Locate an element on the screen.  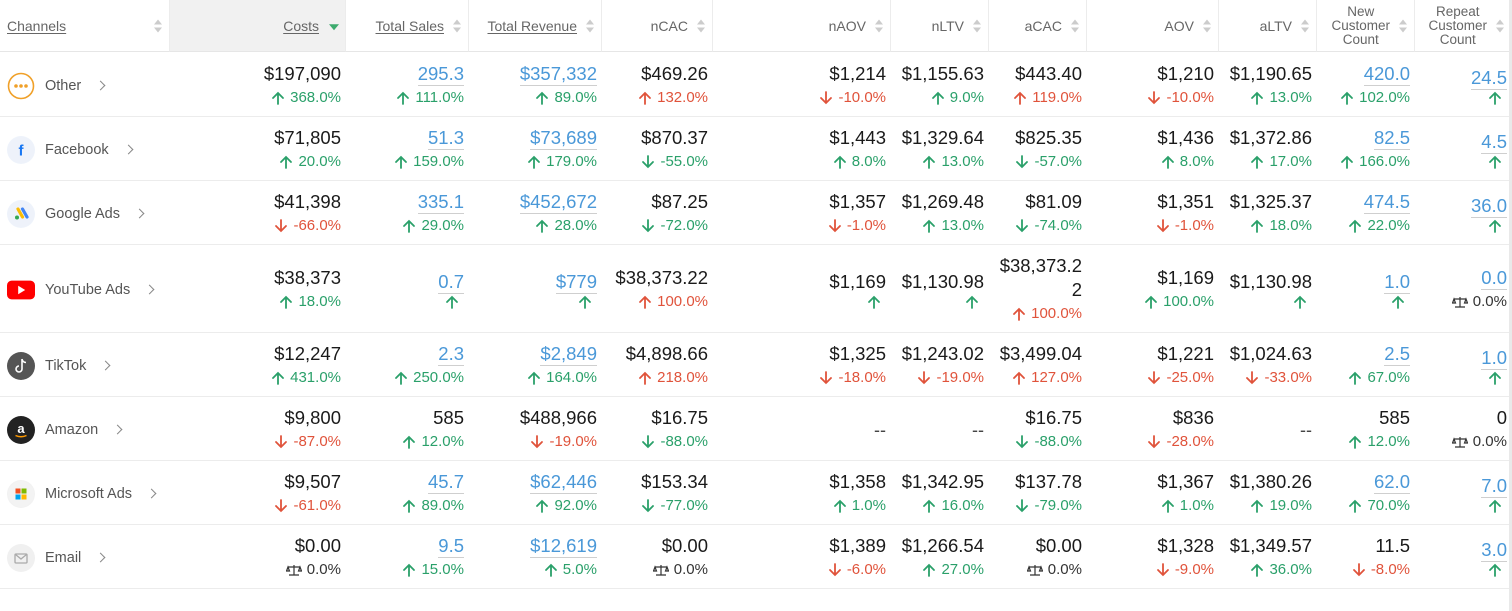
channel-cell: Microsoft Ads is located at coordinates (85, 493).